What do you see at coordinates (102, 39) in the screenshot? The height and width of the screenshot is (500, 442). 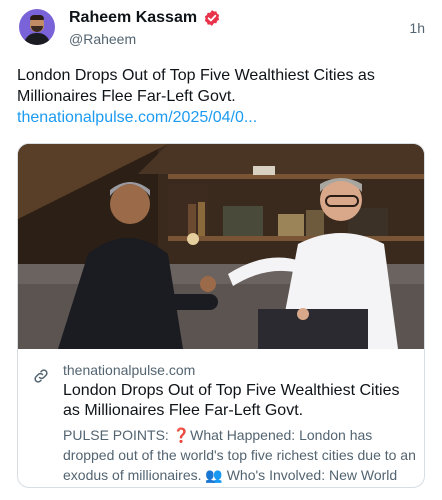 I see `author-handle: @Raheem` at bounding box center [102, 39].